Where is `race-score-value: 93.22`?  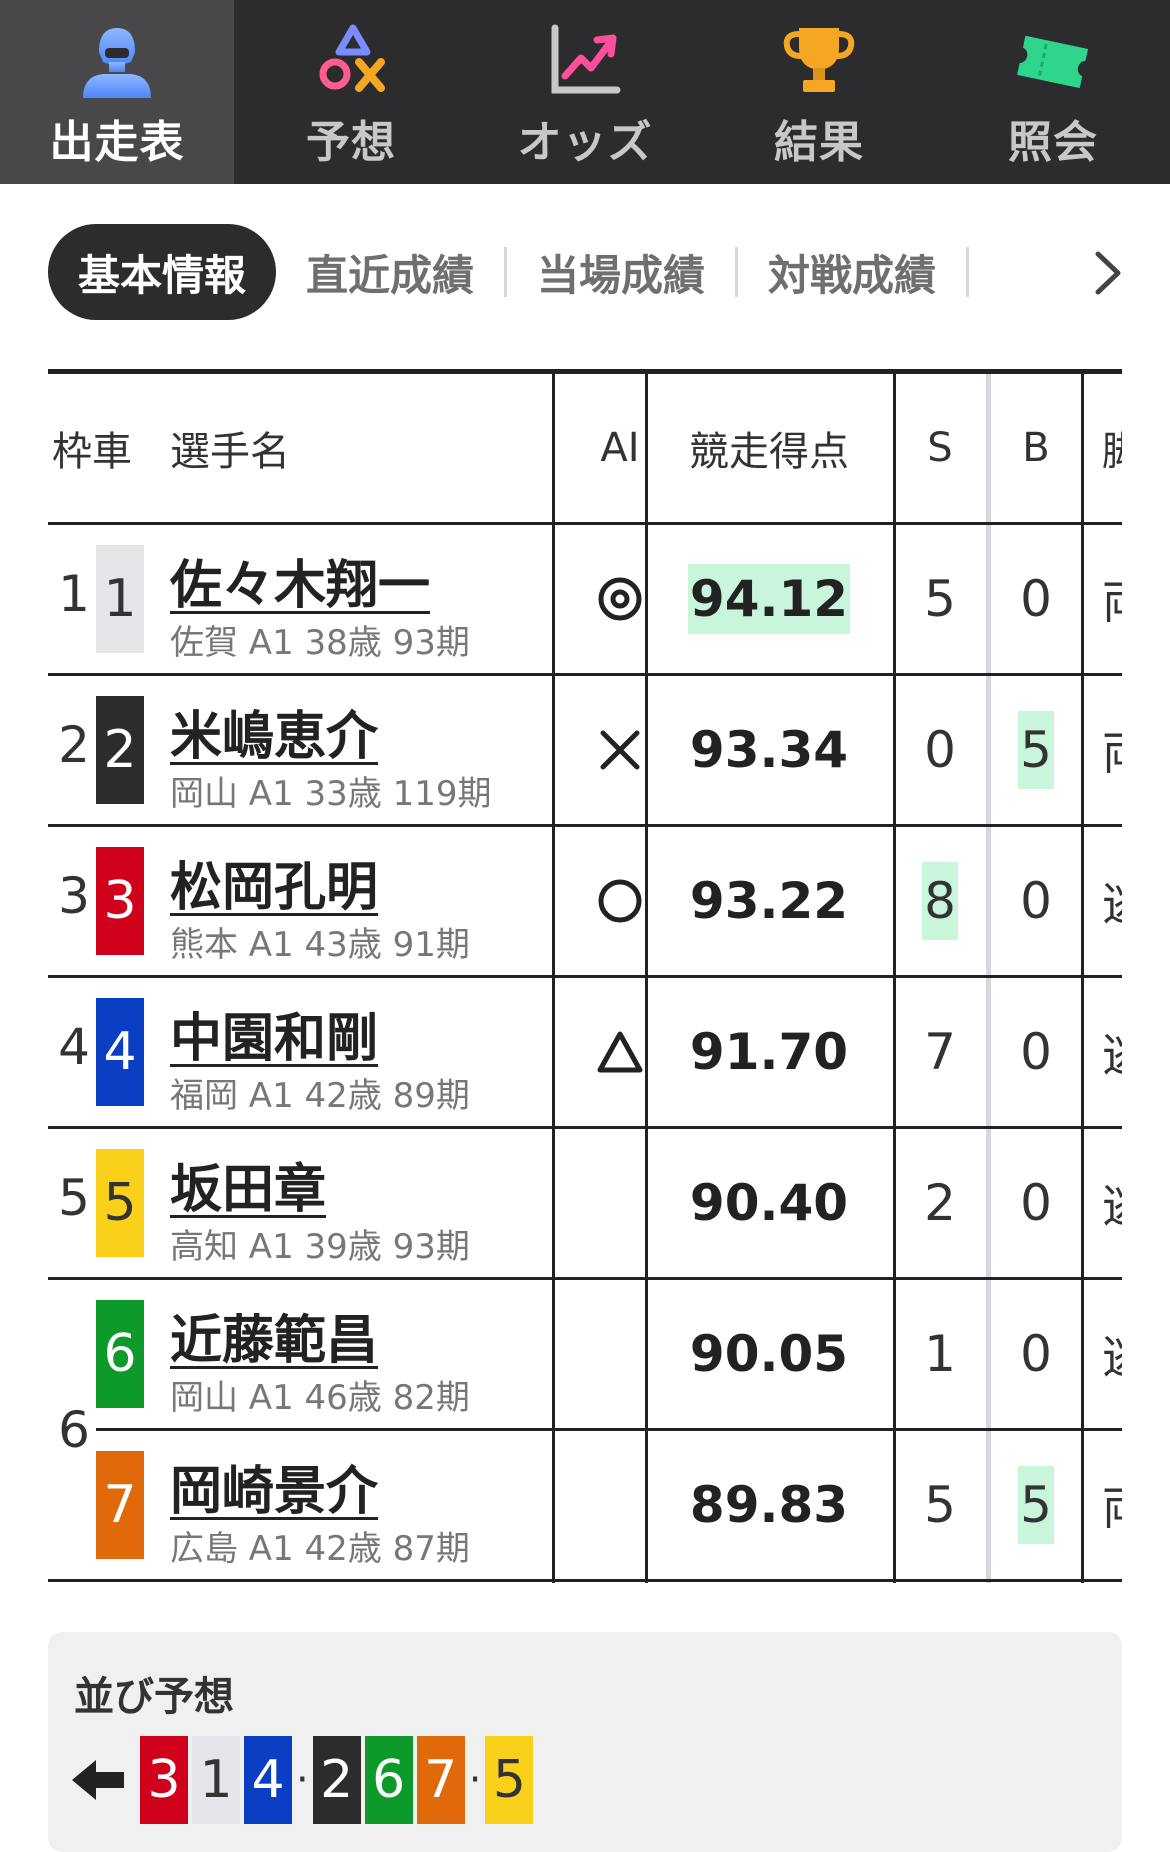
race-score-value: 93.22 is located at coordinates (769, 901).